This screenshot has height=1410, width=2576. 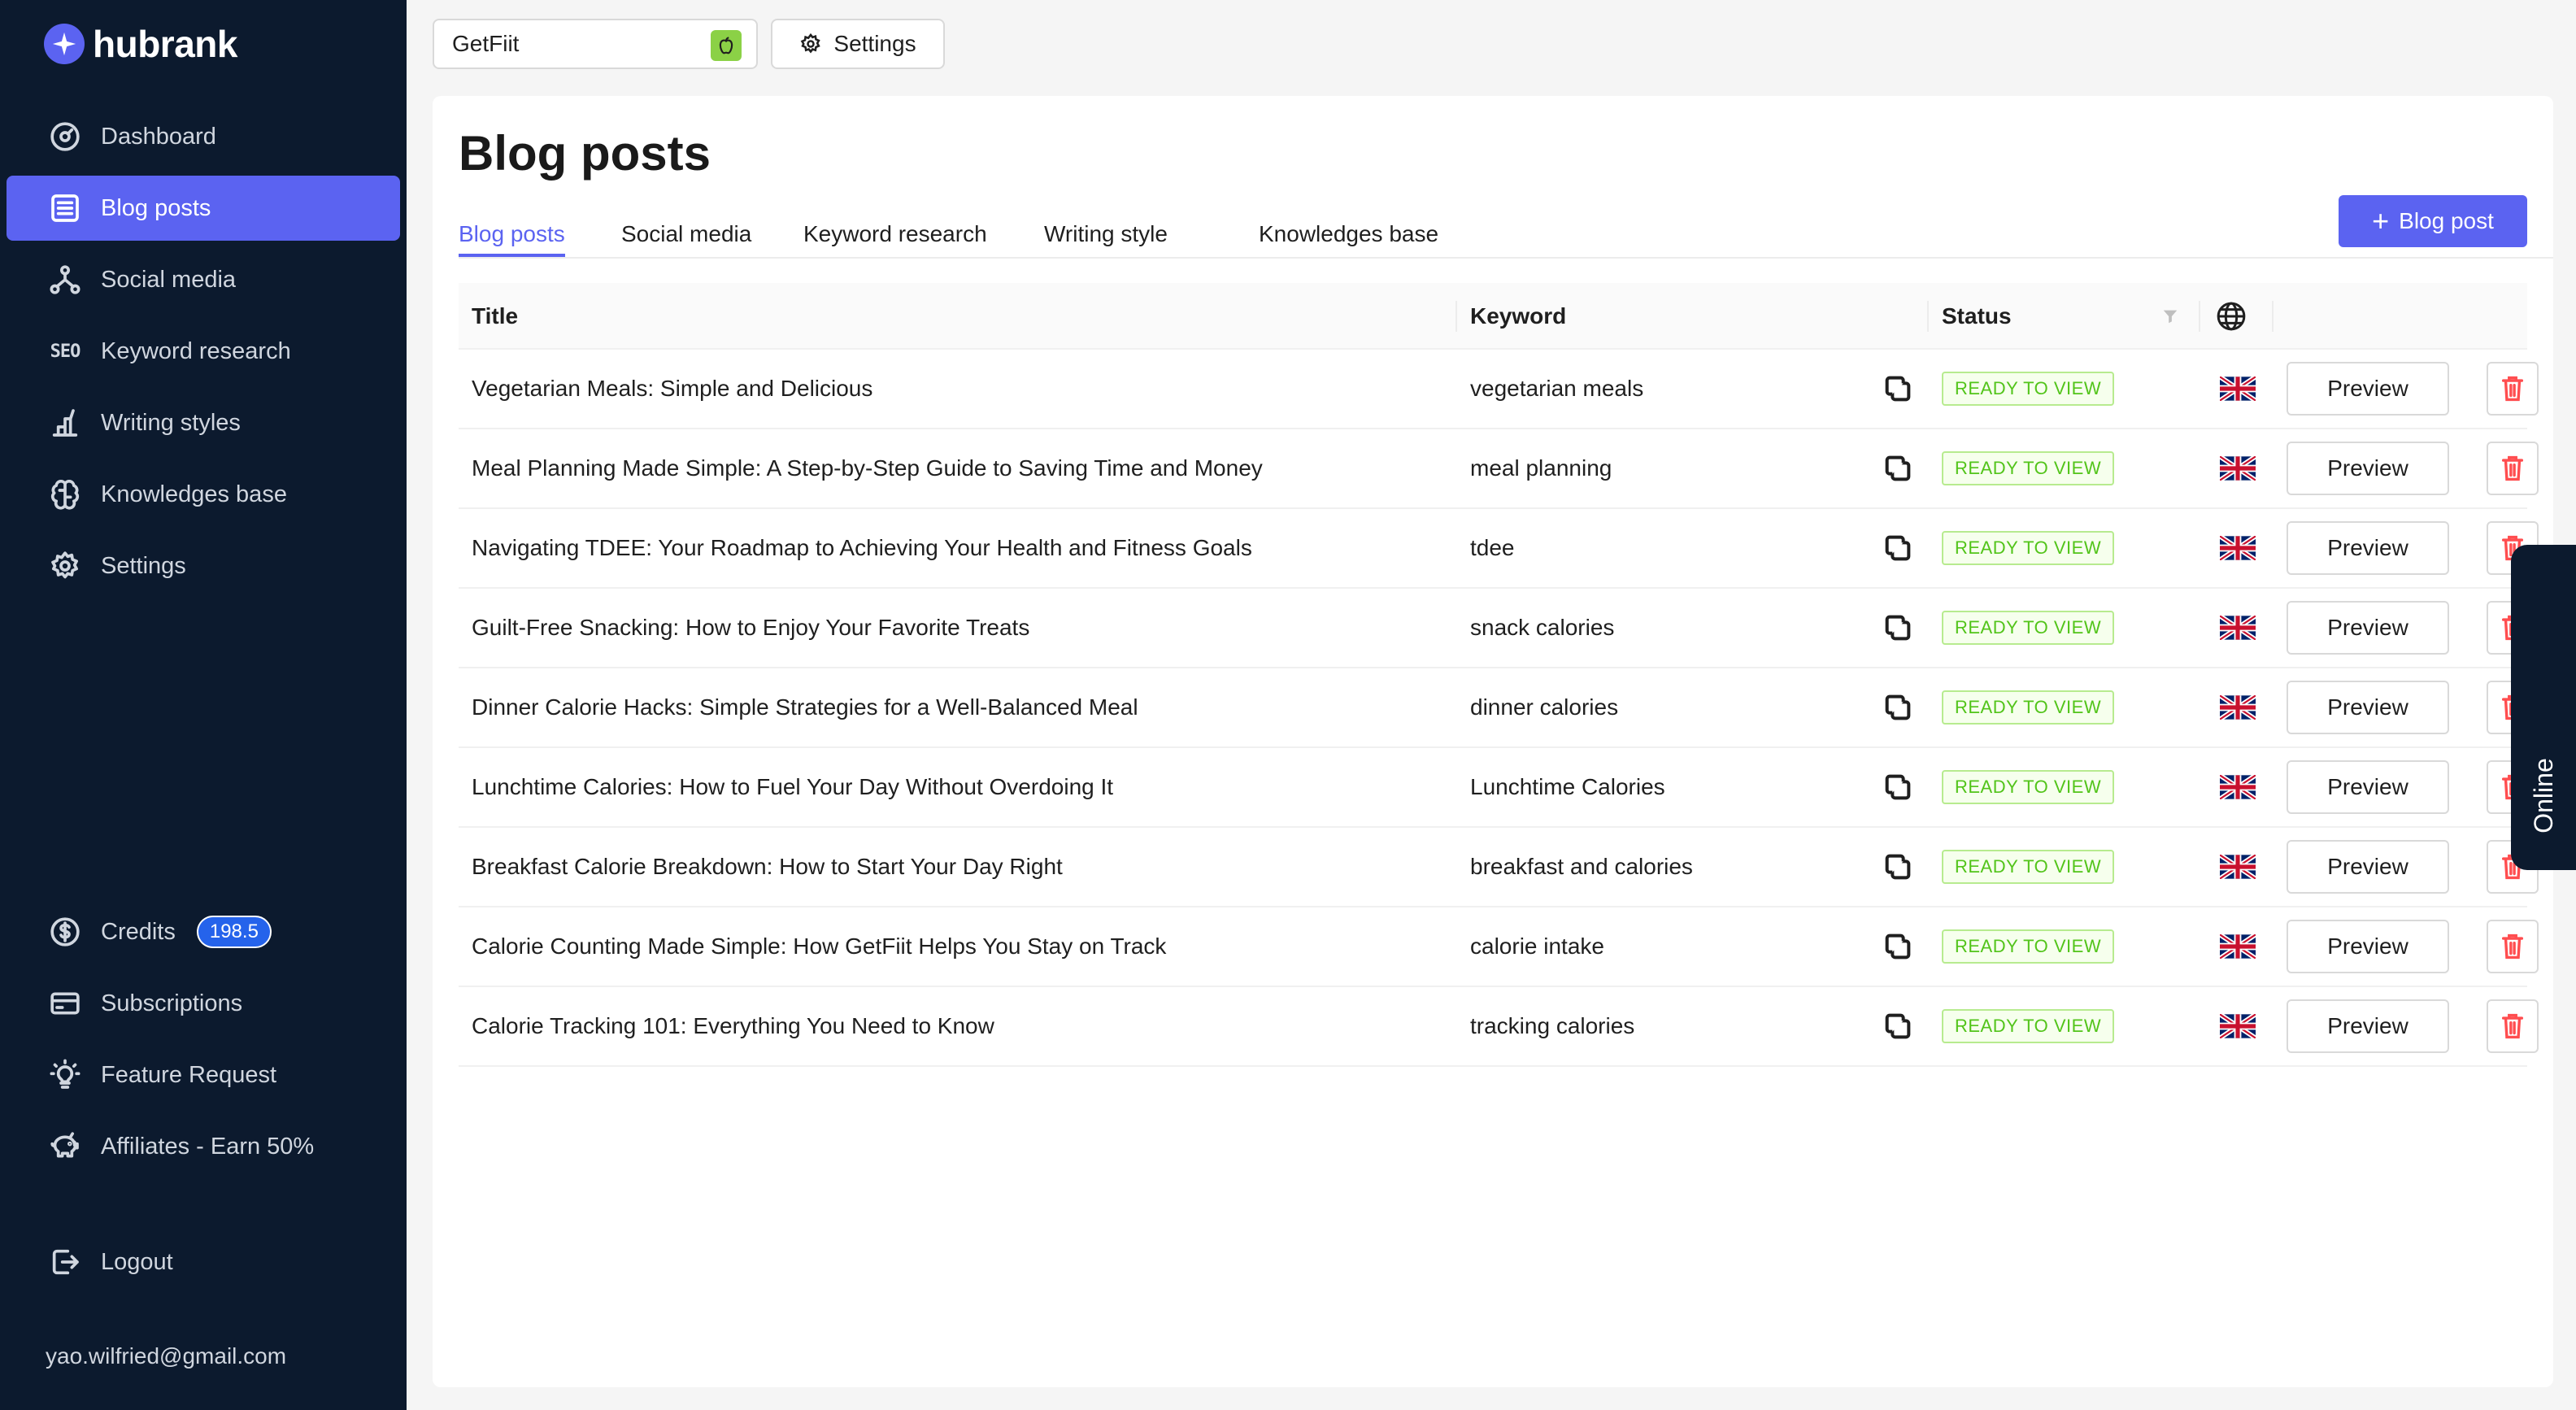 What do you see at coordinates (2231, 317) in the screenshot?
I see `globe-icon` at bounding box center [2231, 317].